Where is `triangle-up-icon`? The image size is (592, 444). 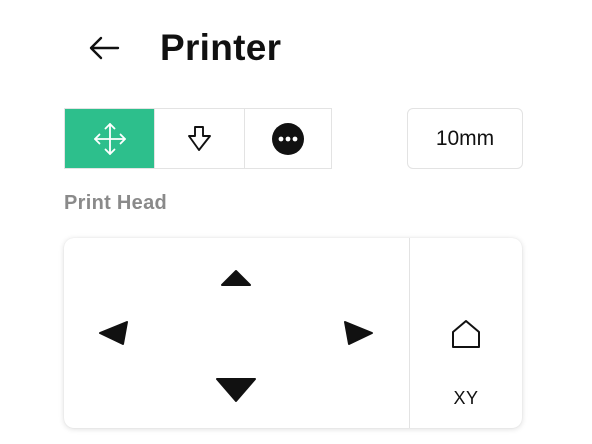
triangle-up-icon is located at coordinates (236, 278).